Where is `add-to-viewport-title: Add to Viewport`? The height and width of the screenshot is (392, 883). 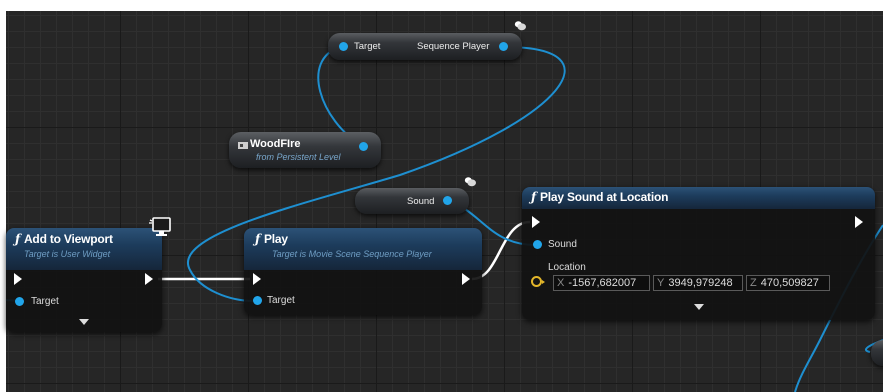 add-to-viewport-title: Add to Viewport is located at coordinates (68, 239).